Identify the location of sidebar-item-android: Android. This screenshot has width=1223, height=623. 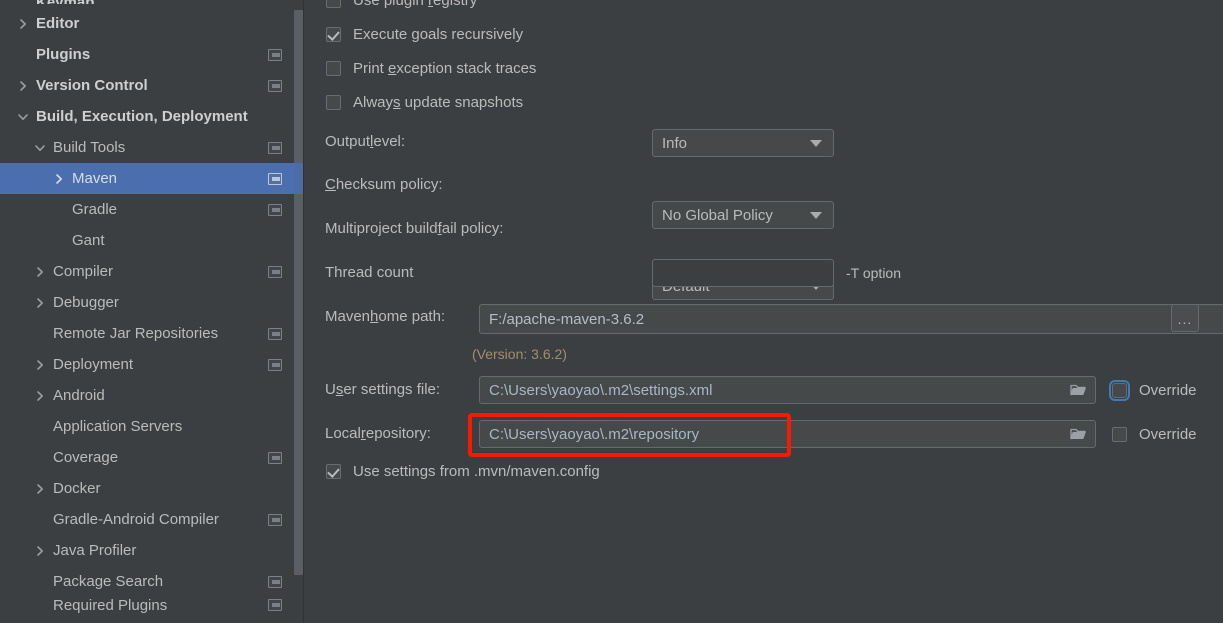
(147, 395).